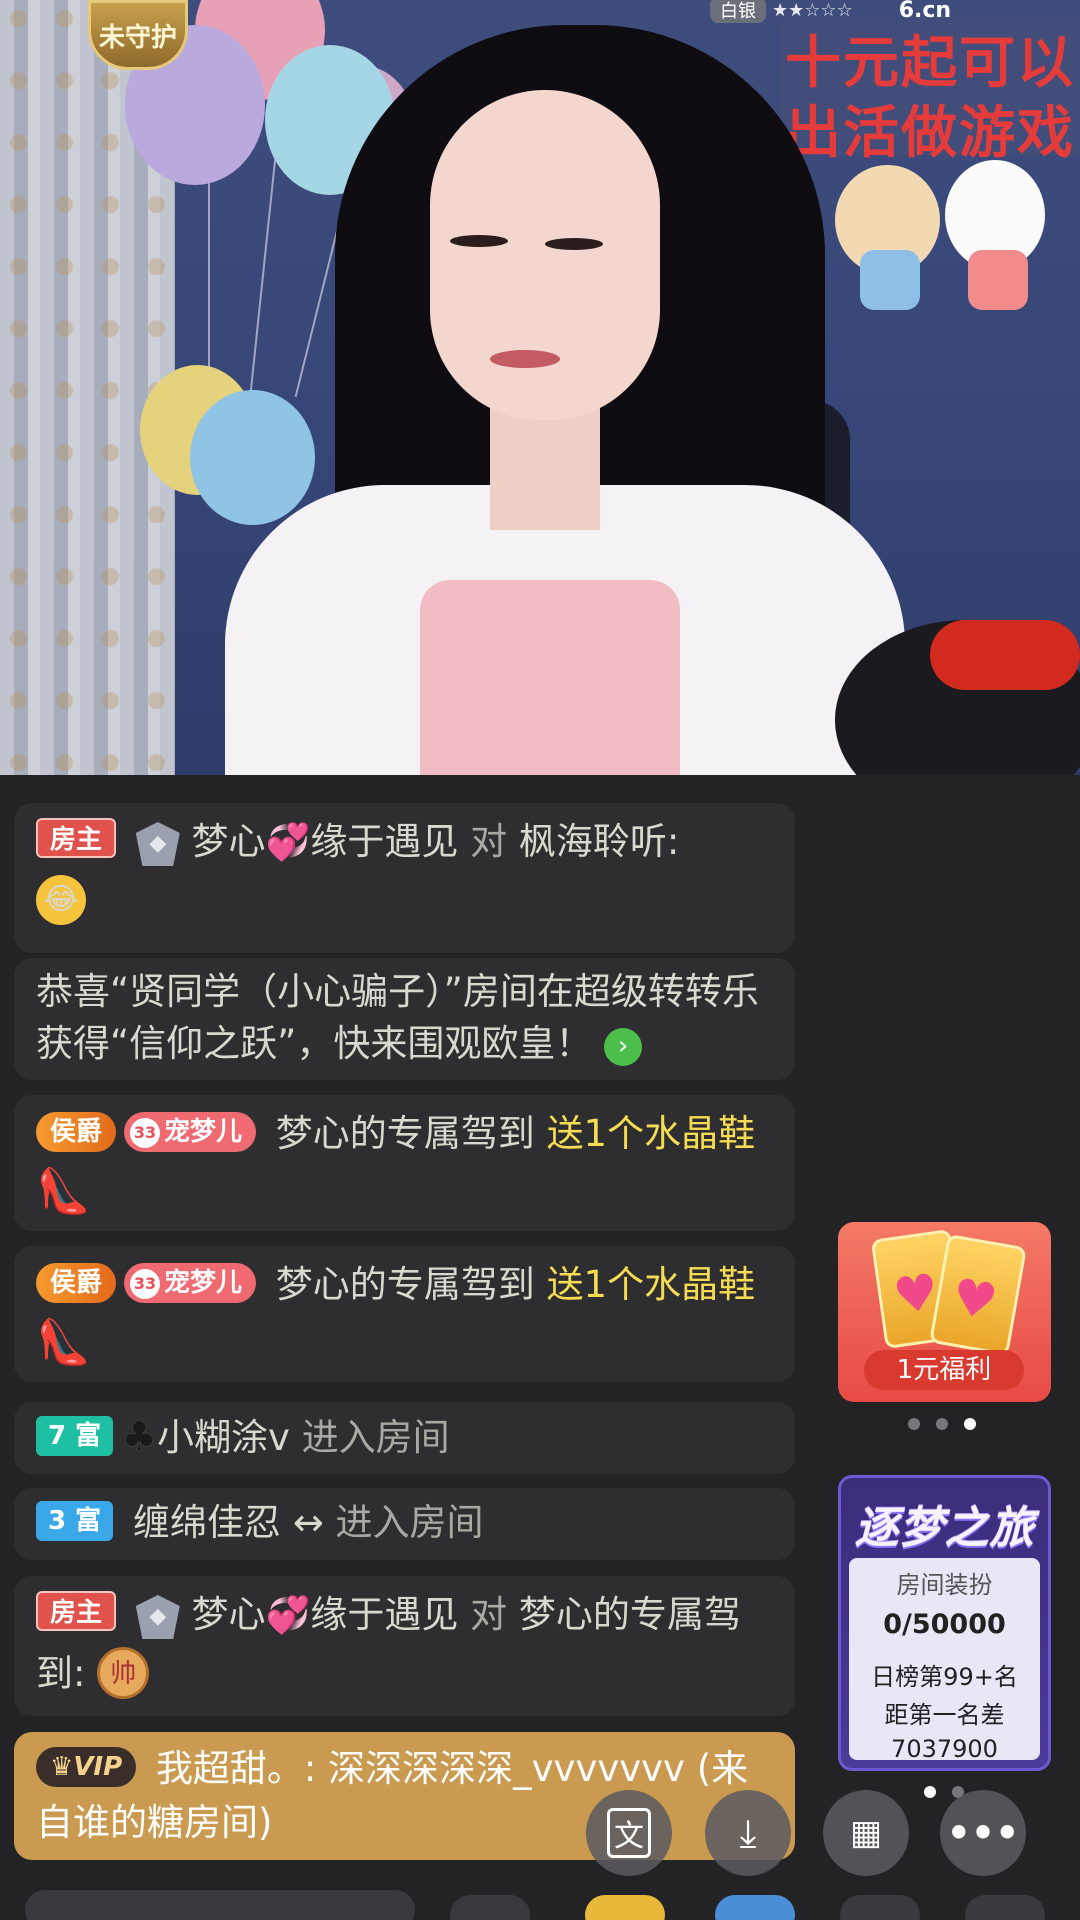 The width and height of the screenshot is (1080, 1920). I want to click on download-button: ⤓, so click(748, 1833).